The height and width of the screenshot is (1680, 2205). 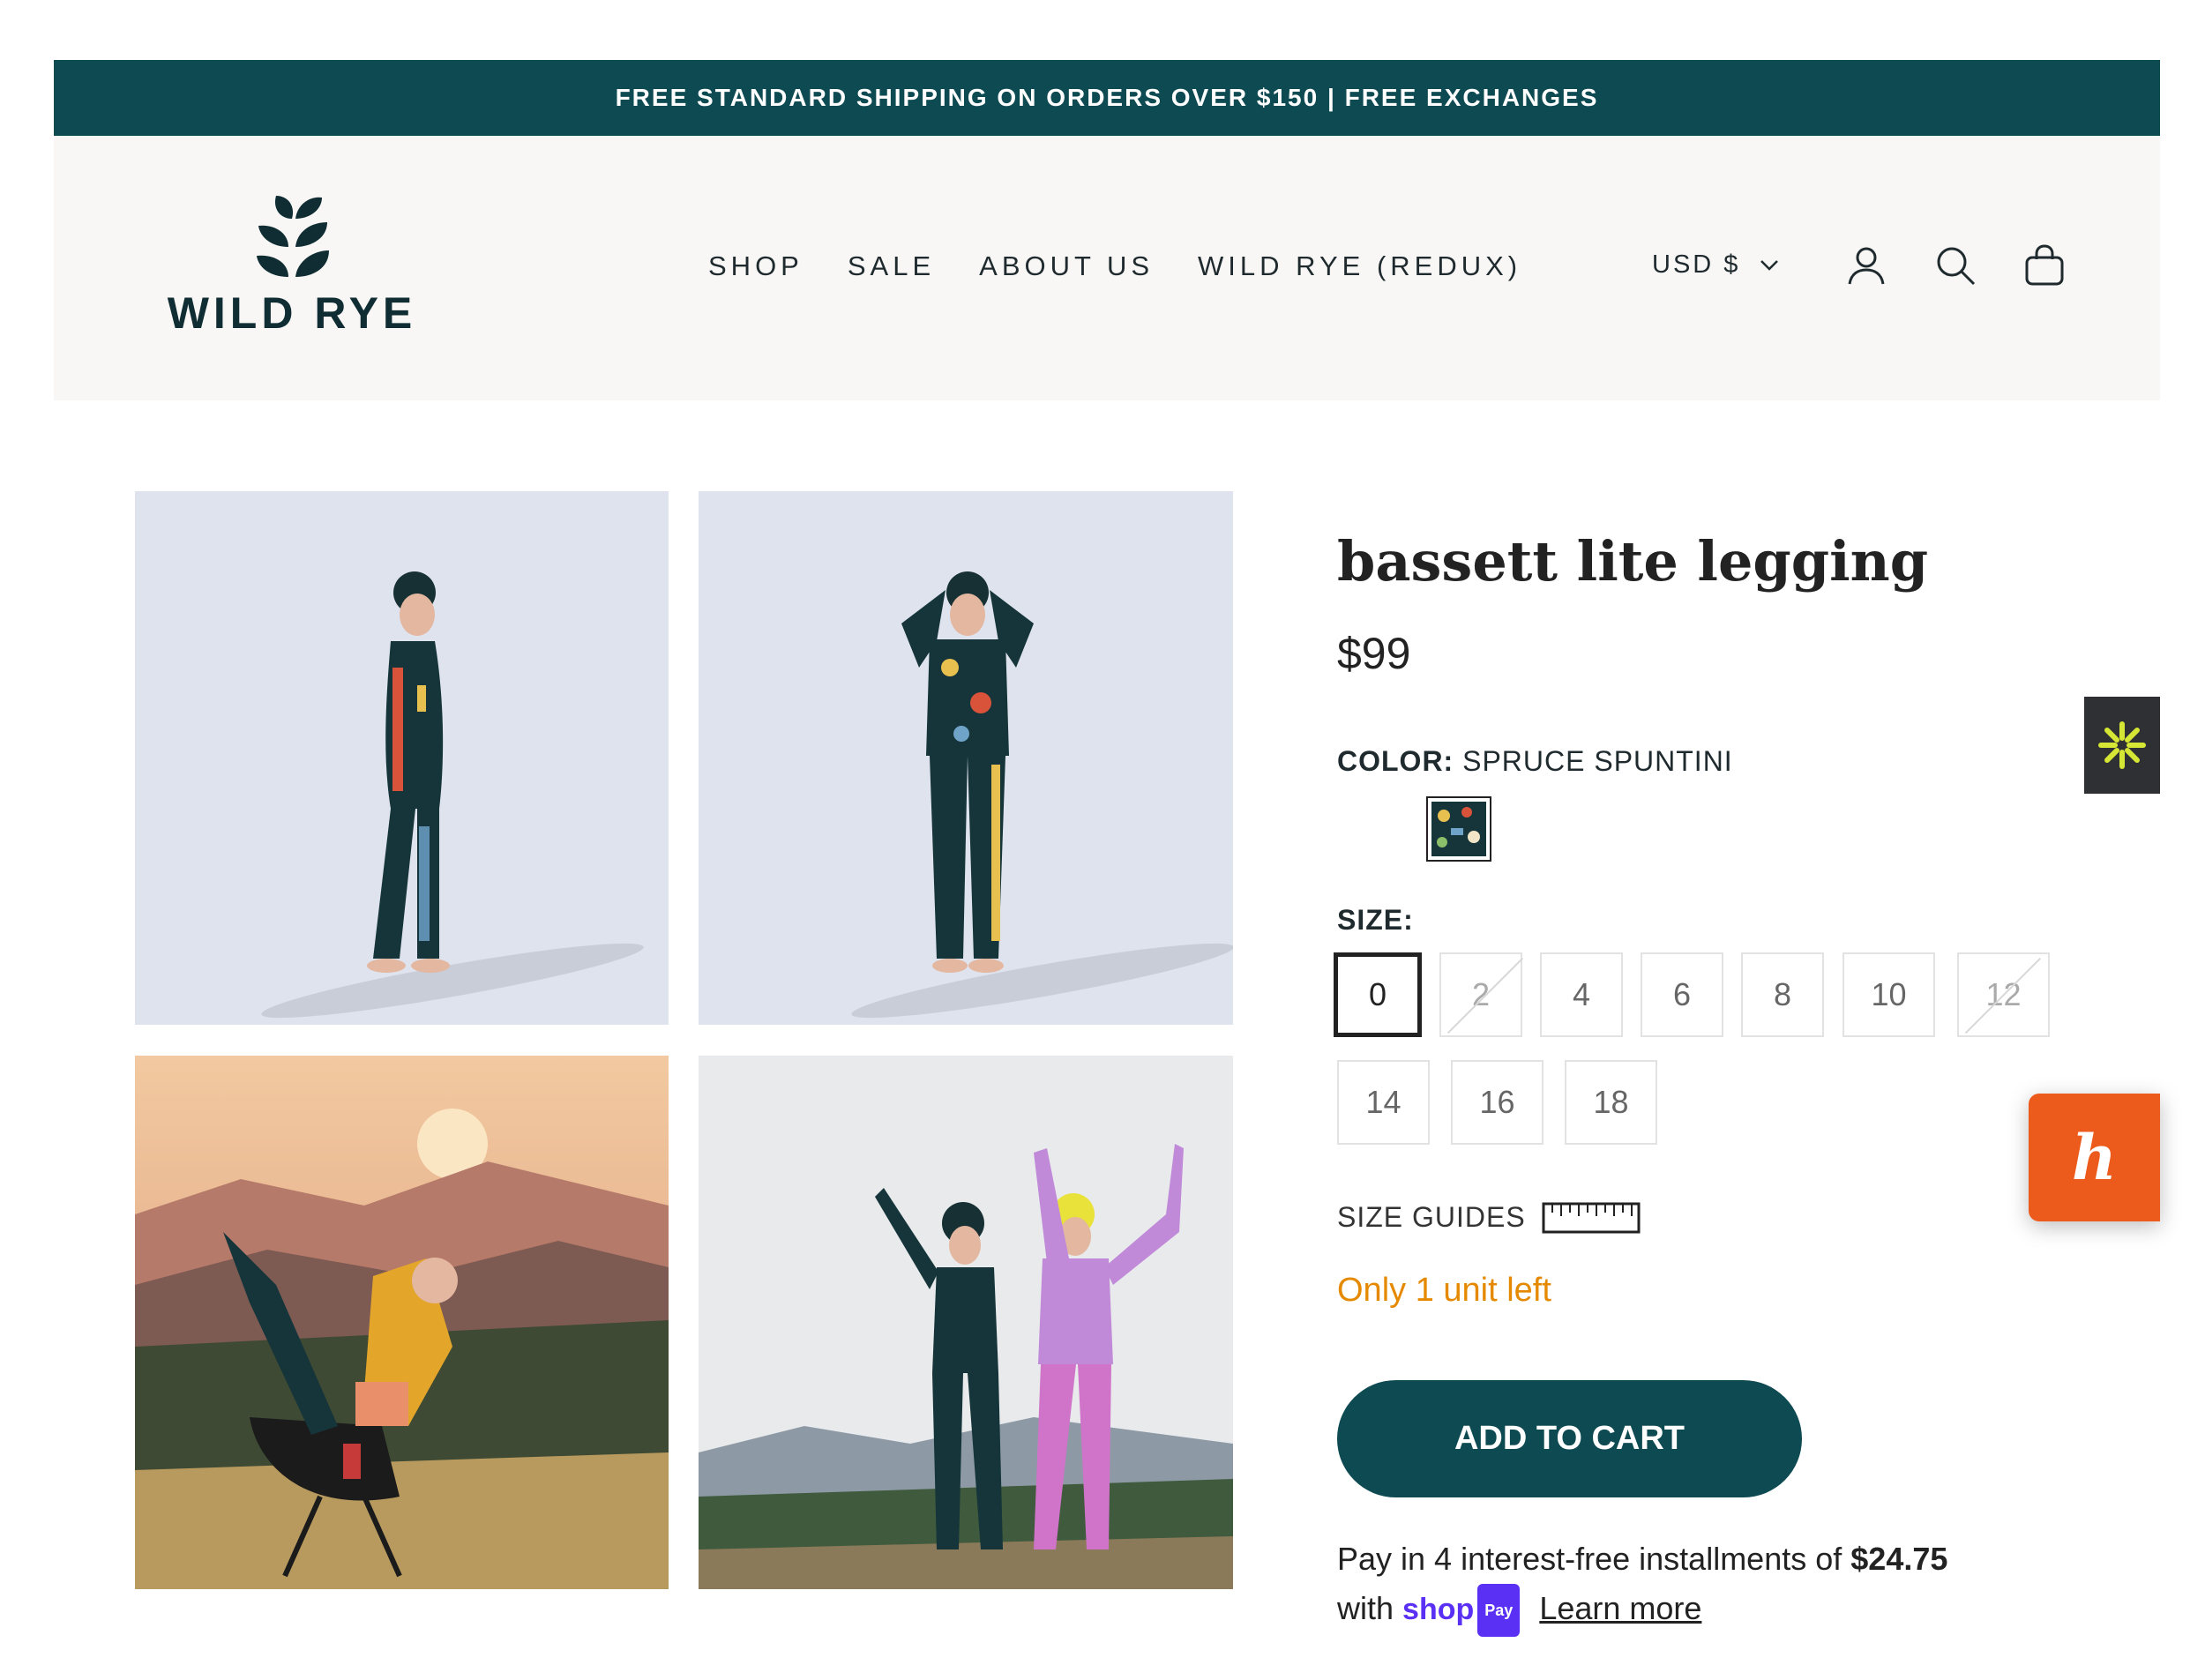 What do you see at coordinates (1899, 1559) in the screenshot?
I see `installments-amount: $24.75` at bounding box center [1899, 1559].